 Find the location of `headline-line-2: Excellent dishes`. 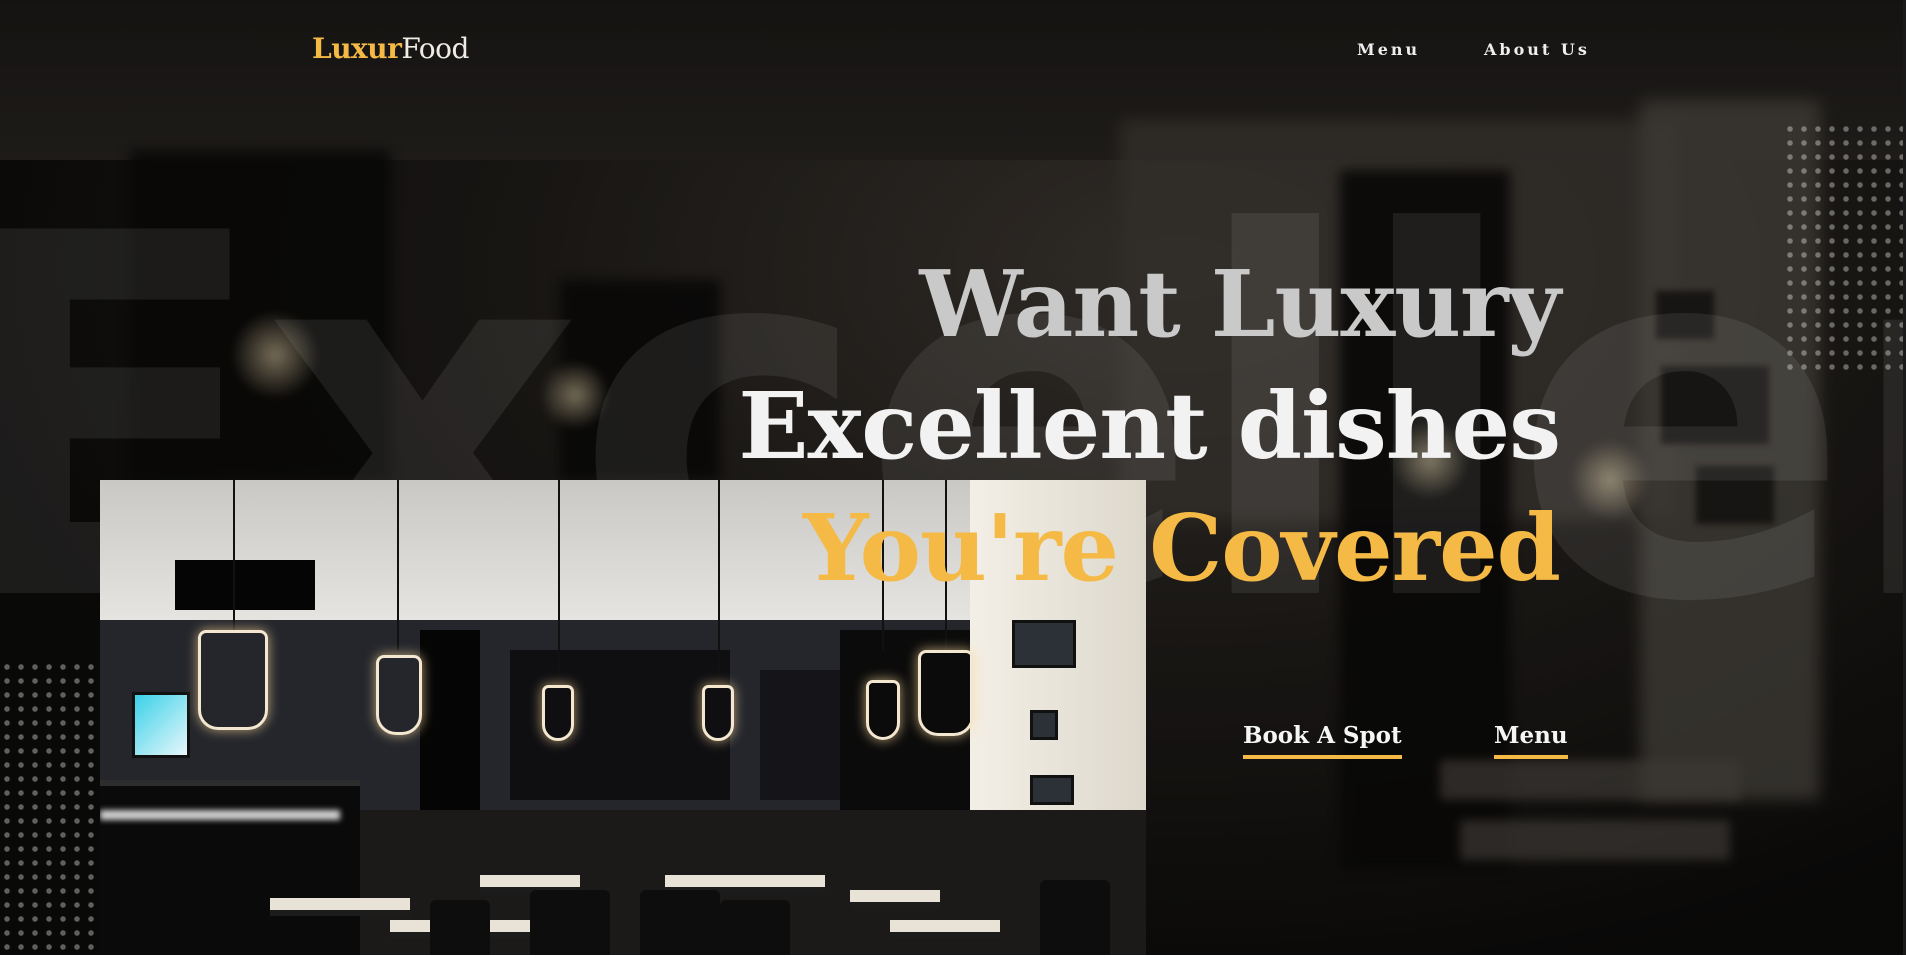

headline-line-2: Excellent dishes is located at coordinates (1149, 426).